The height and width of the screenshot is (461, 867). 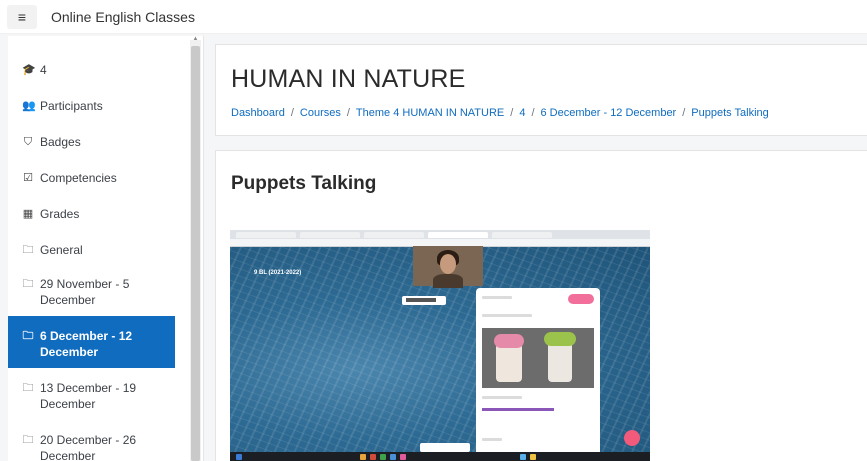 I want to click on breadcrumb-link: 6 December - 12 December, so click(x=609, y=113).